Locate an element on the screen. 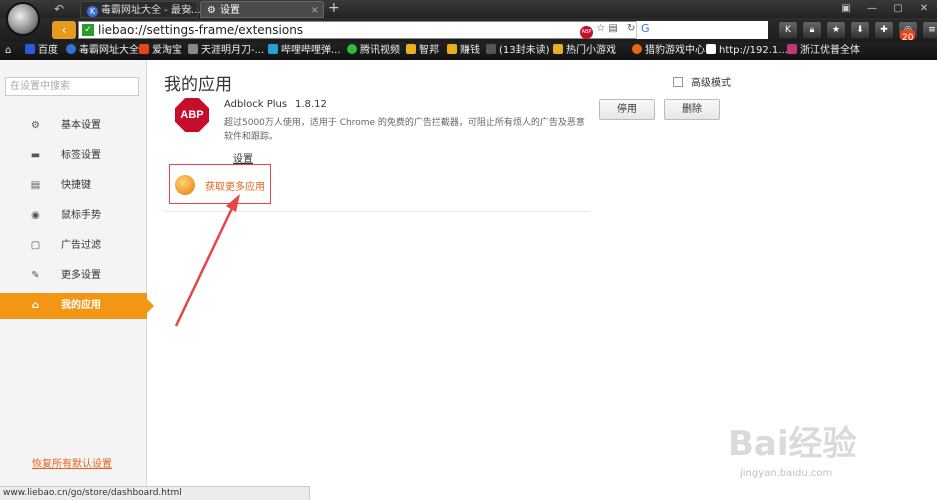 Image resolution: width=937 pixels, height=500 pixels. download-icon: ⬇ is located at coordinates (860, 30).